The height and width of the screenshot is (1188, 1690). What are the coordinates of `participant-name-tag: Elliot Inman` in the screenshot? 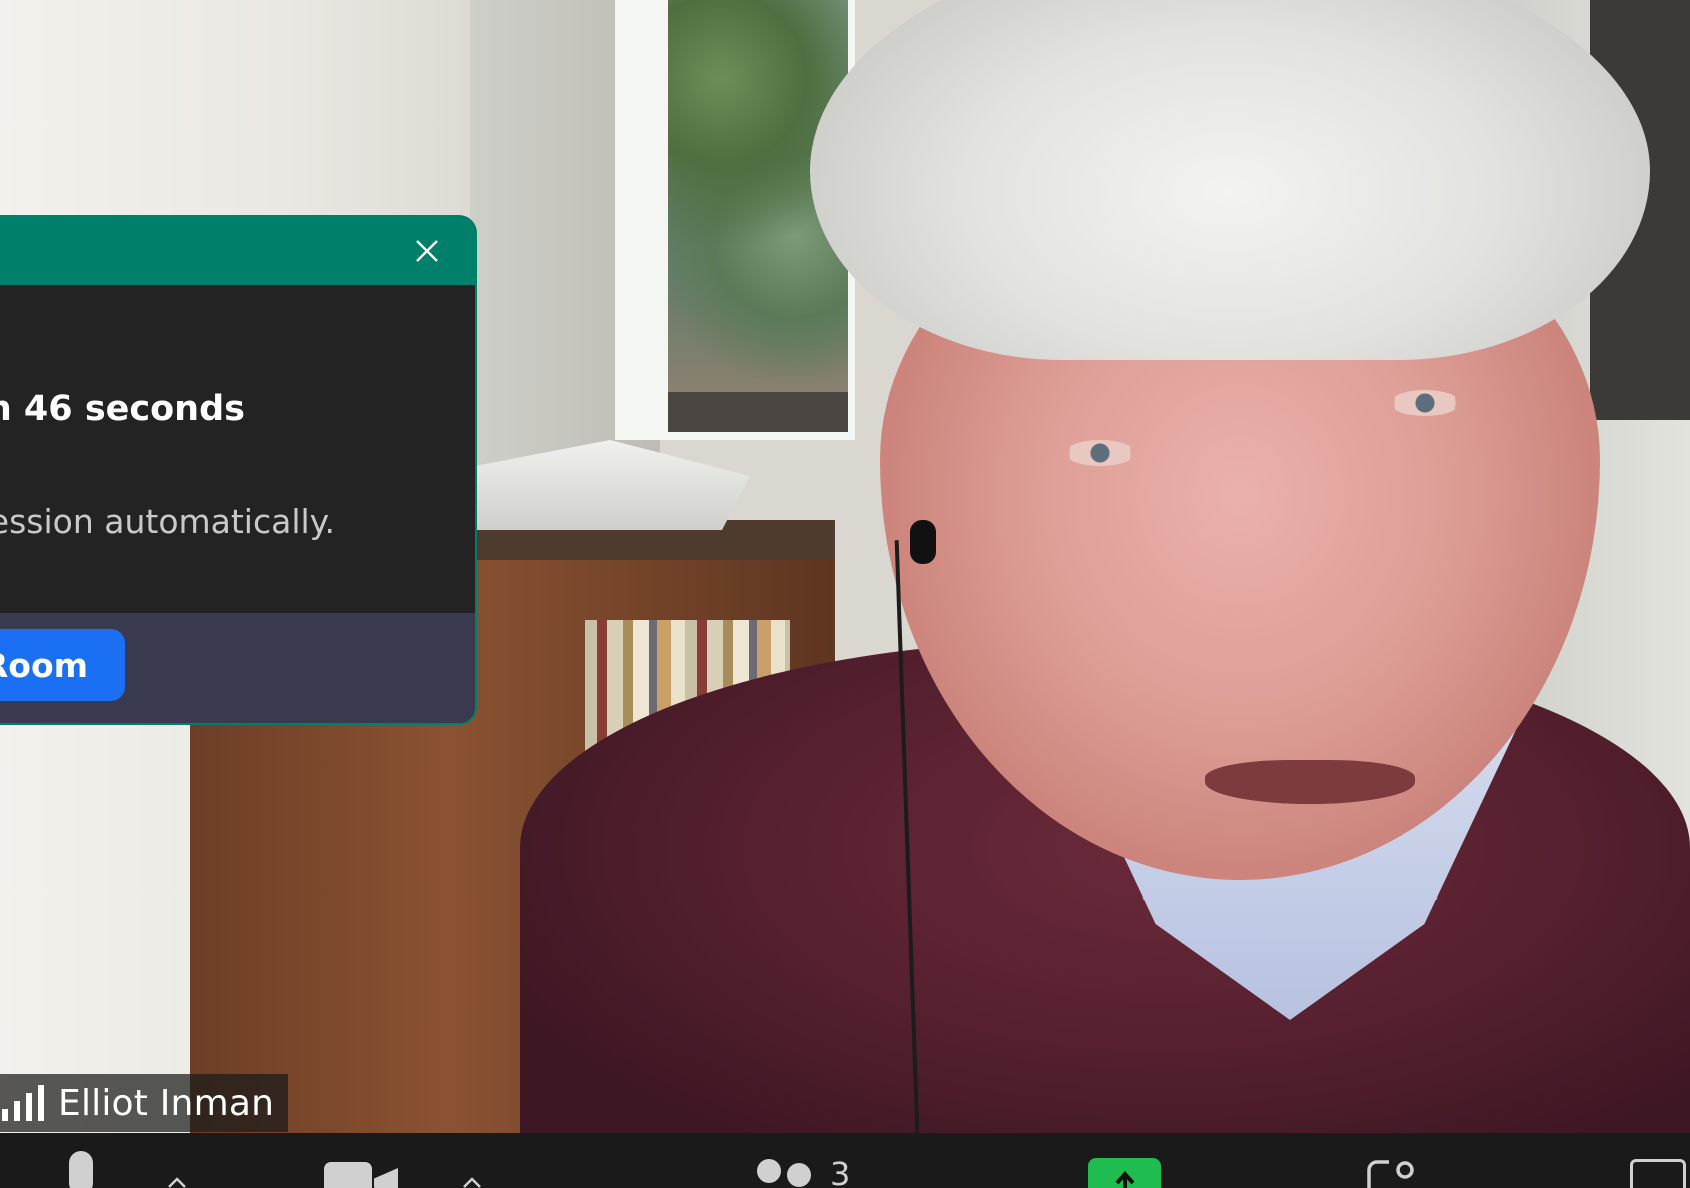 It's located at (144, 1103).